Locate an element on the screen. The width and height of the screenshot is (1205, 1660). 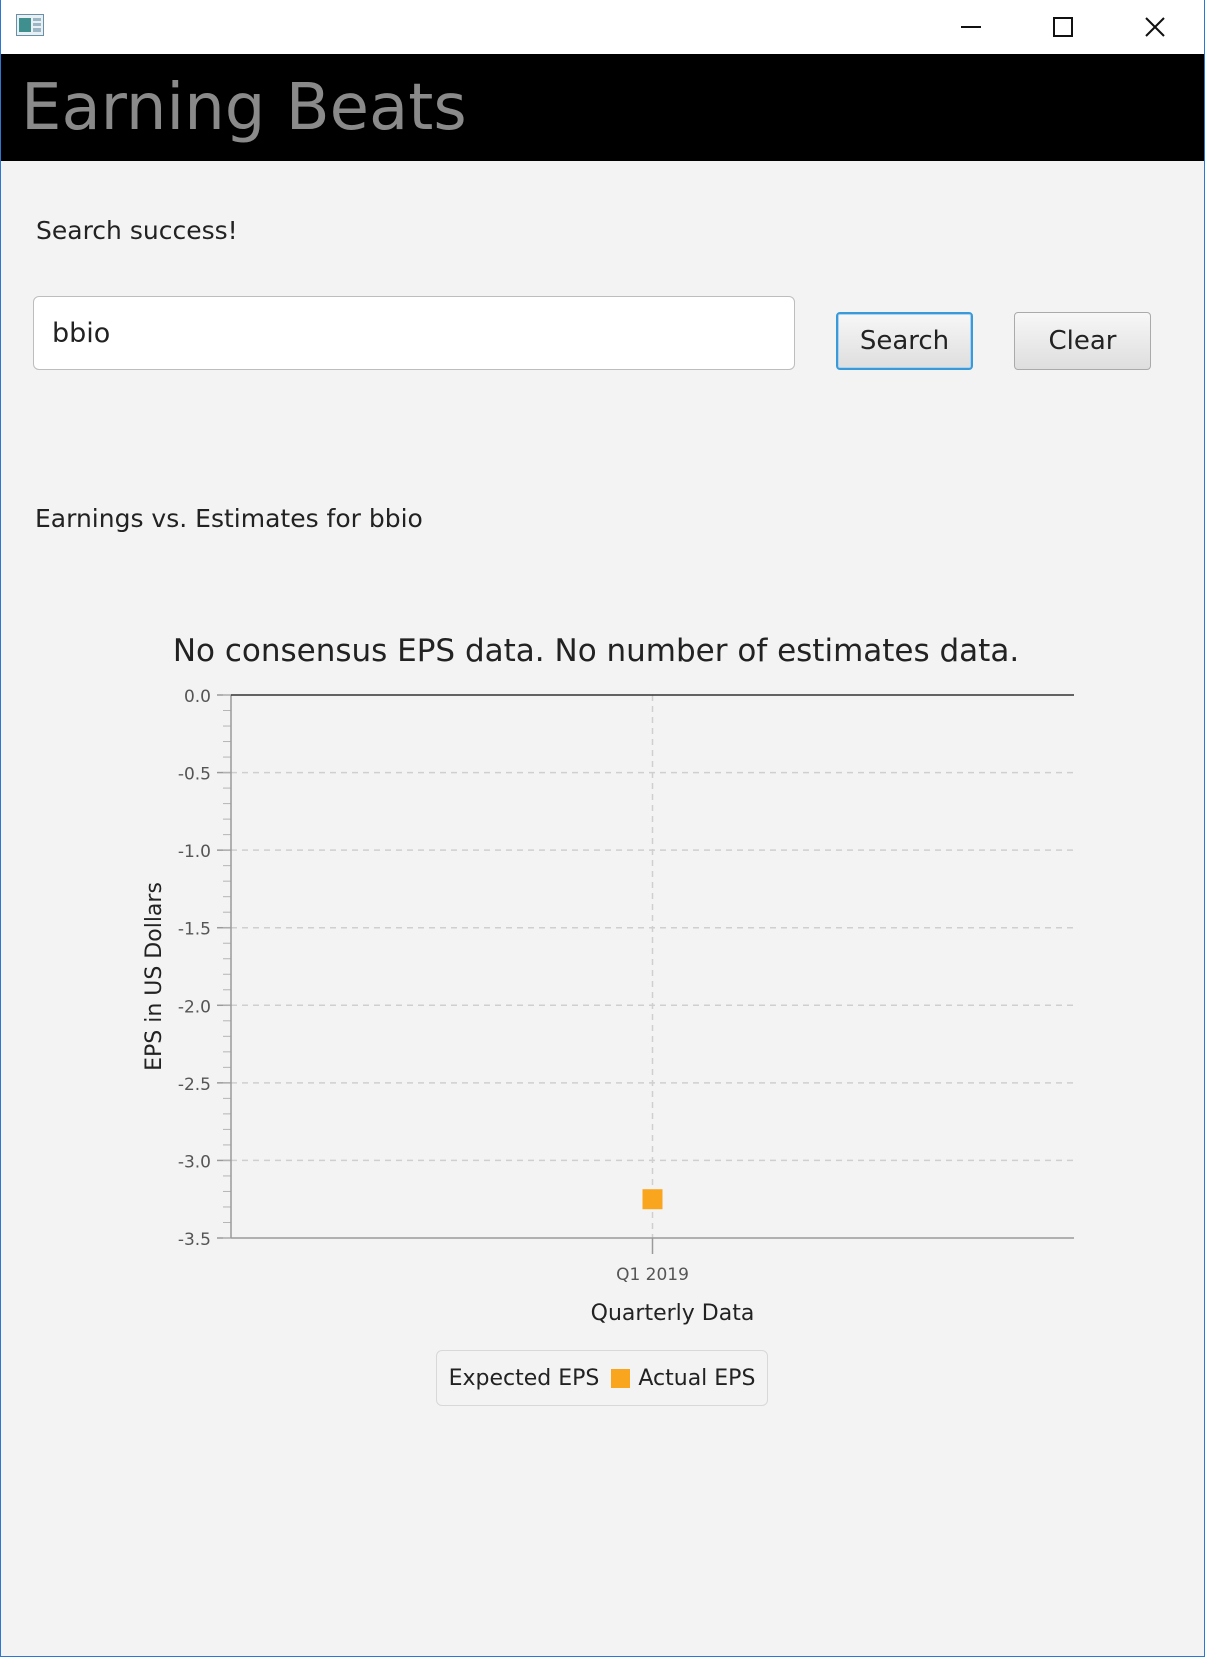
legend-item-expected: Expected EPS is located at coordinates (524, 1378).